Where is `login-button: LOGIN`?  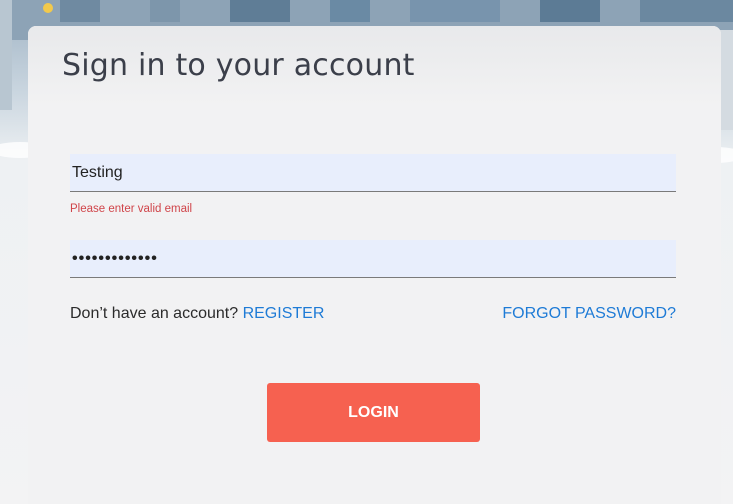
login-button: LOGIN is located at coordinates (373, 412).